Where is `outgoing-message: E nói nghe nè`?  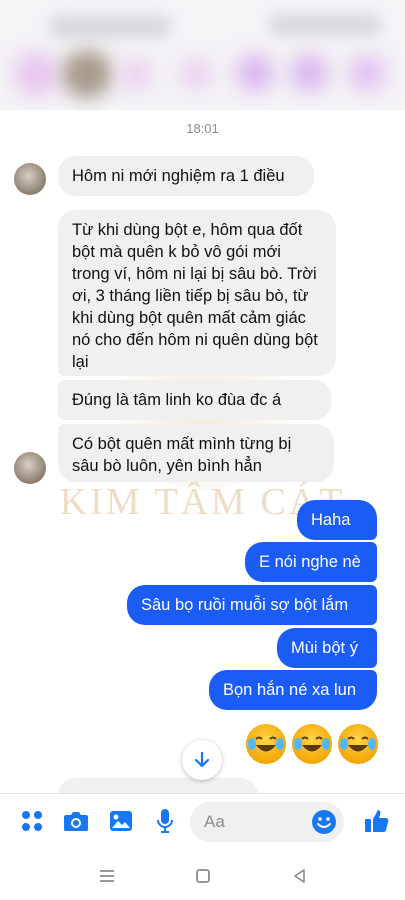
outgoing-message: E nói nghe nè is located at coordinates (311, 562).